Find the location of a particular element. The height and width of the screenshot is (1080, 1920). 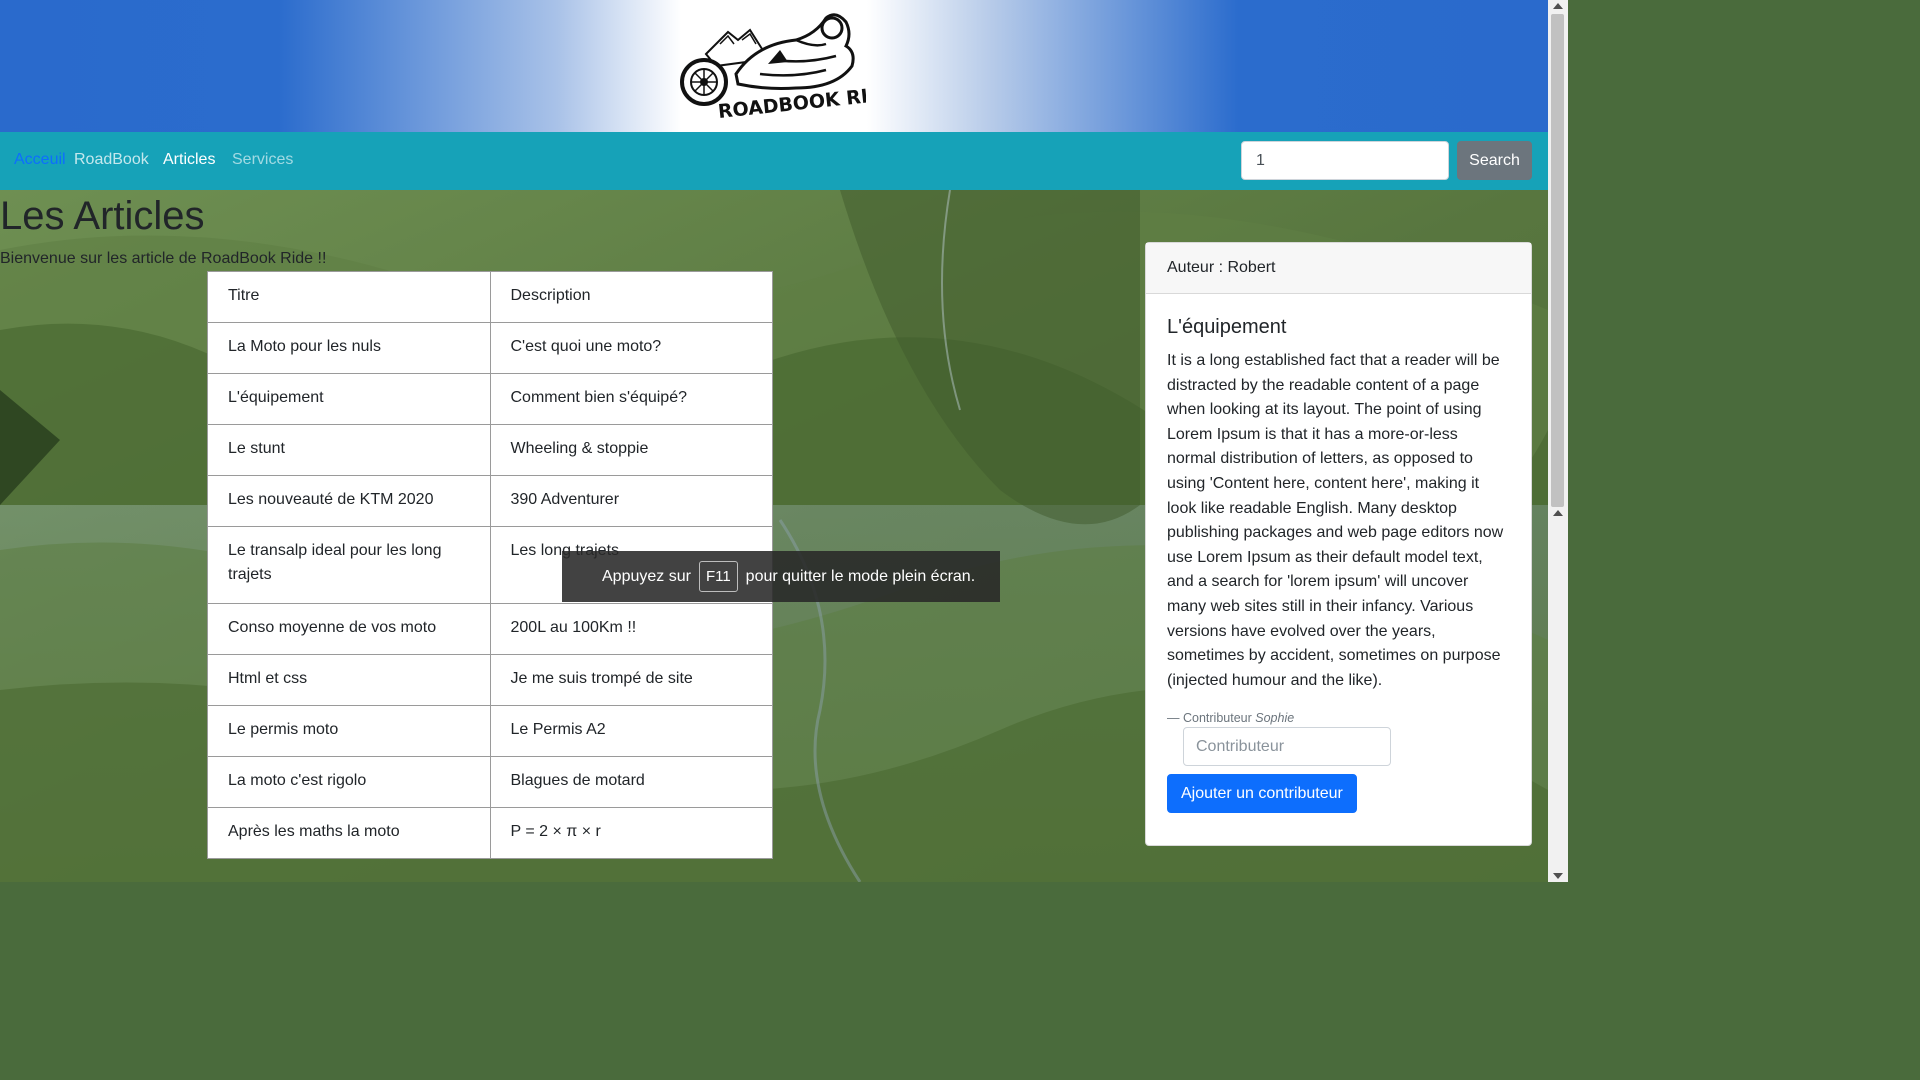

search-input is located at coordinates (1345, 160).